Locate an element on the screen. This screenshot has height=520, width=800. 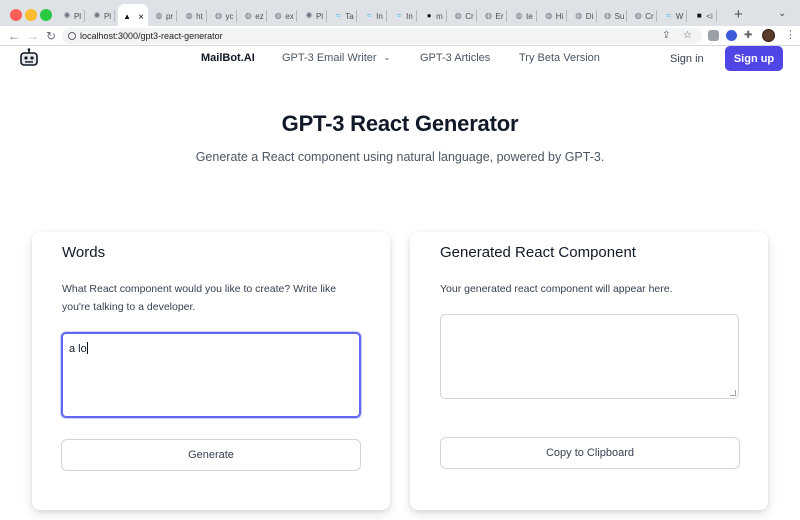
words-input: a lo is located at coordinates (211, 375).